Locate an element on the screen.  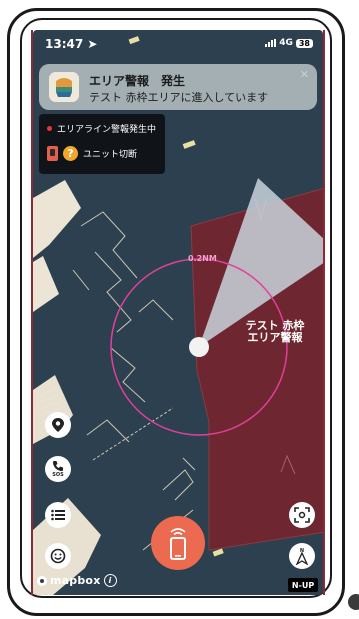
corner-dot is located at coordinates (353, 602).